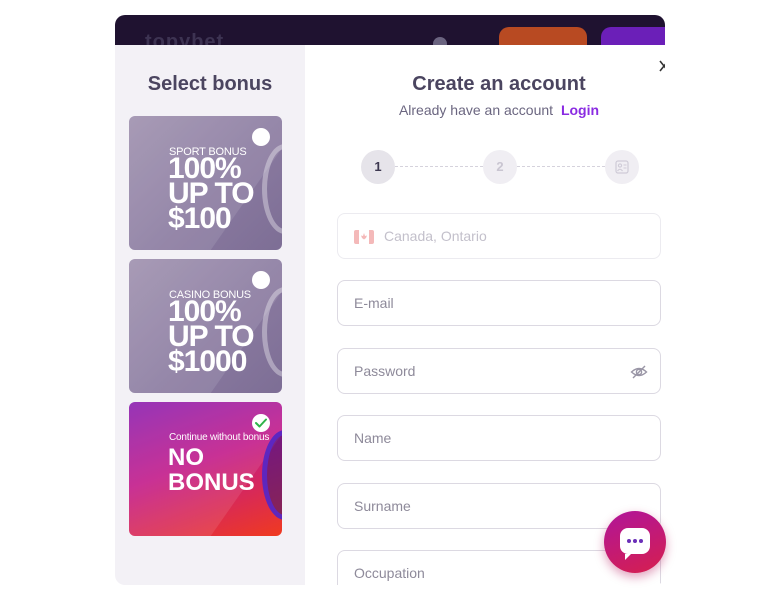 Image resolution: width=780 pixels, height=600 pixels. Describe the element at coordinates (211, 336) in the screenshot. I see `bonus-card-headline: 100% UP TO $1000` at that location.